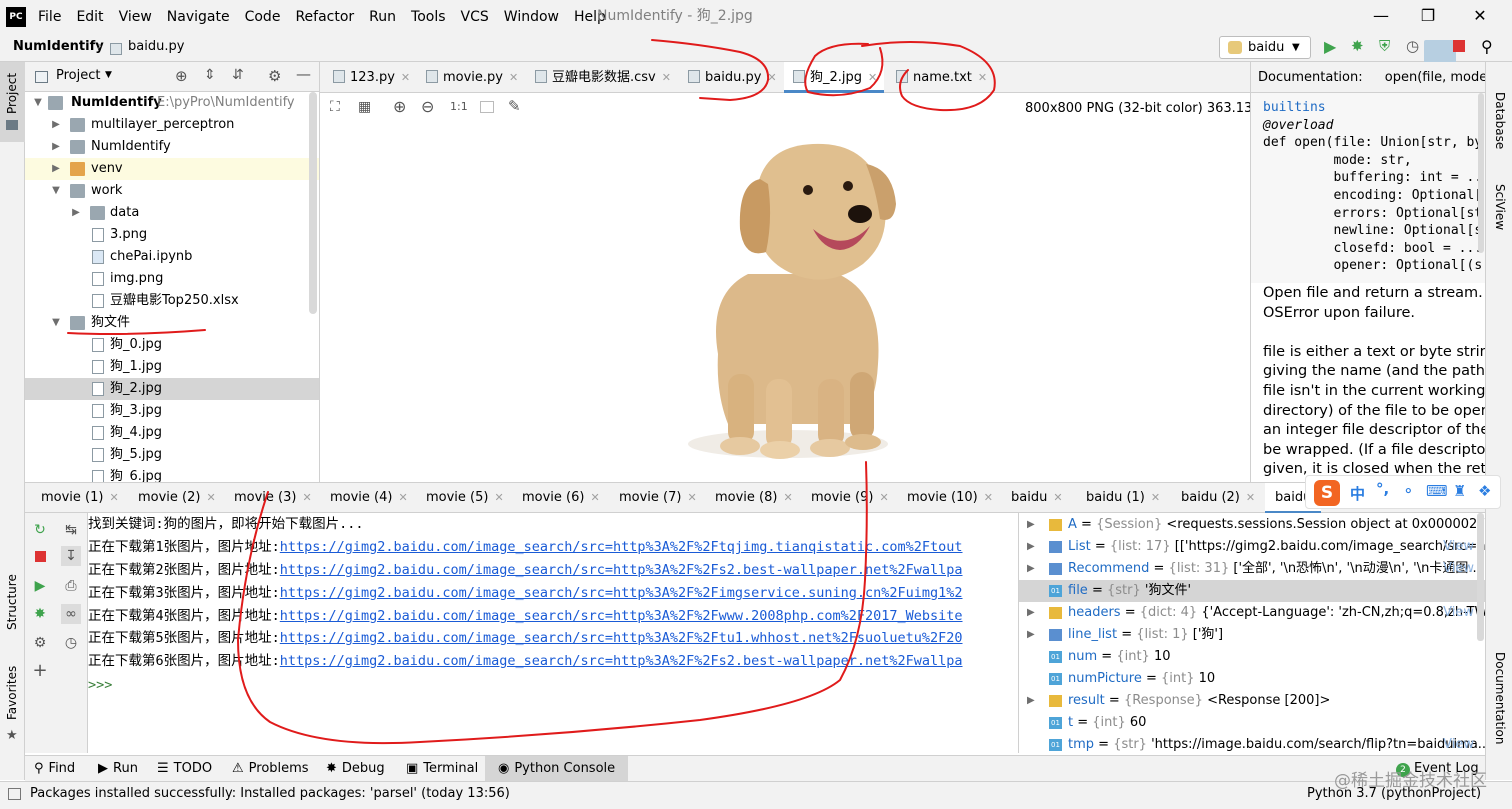 This screenshot has height=809, width=1512. Describe the element at coordinates (1384, 46) in the screenshot. I see `coverage-icon: ⛨` at that location.